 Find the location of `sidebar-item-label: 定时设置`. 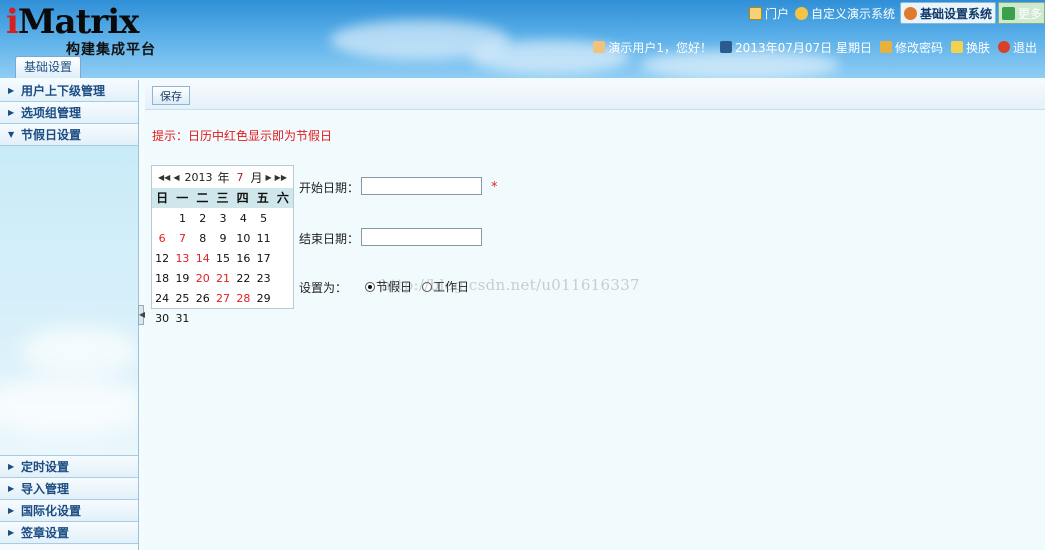

sidebar-item-label: 定时设置 is located at coordinates (45, 467).